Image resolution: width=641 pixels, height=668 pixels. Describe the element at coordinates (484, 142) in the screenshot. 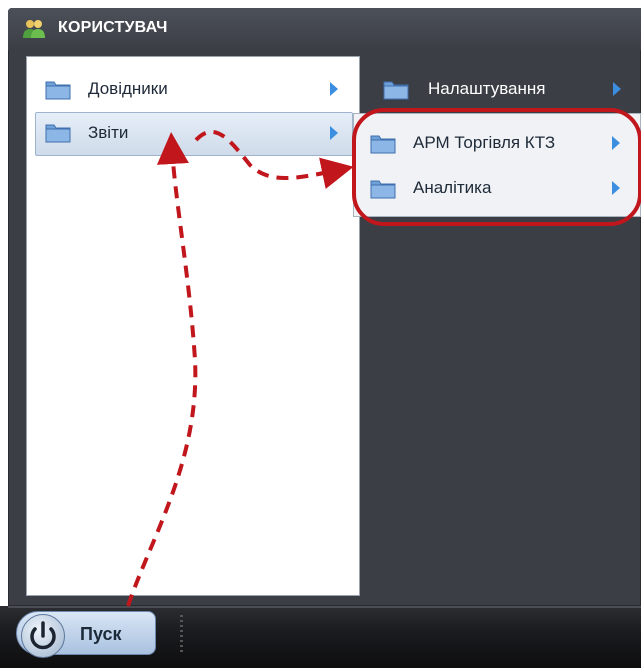

I see `submenu-item-label: АРМ Торгівля КТЗ` at that location.